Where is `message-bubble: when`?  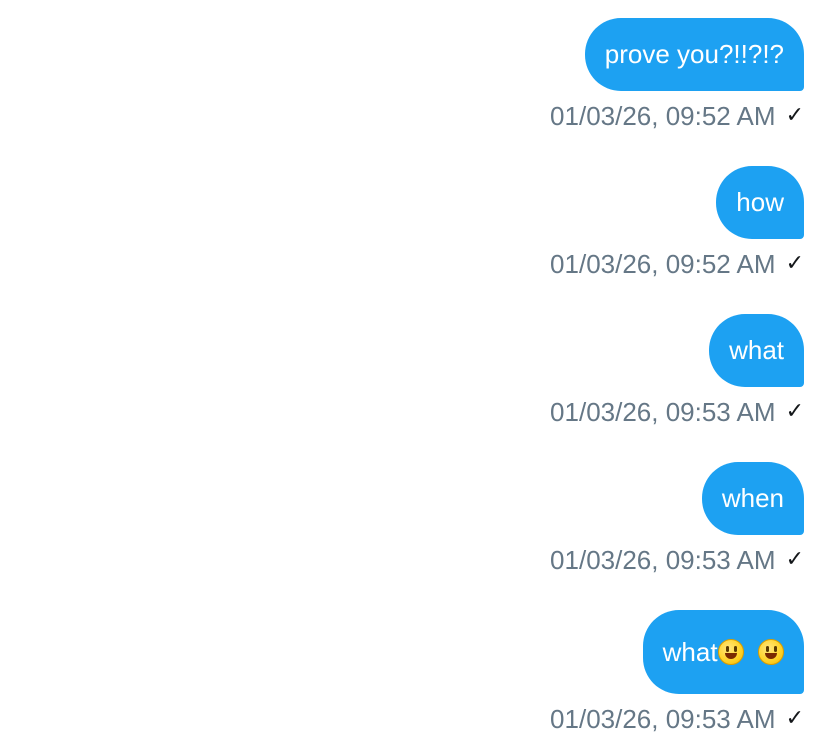 message-bubble: when is located at coordinates (752, 498).